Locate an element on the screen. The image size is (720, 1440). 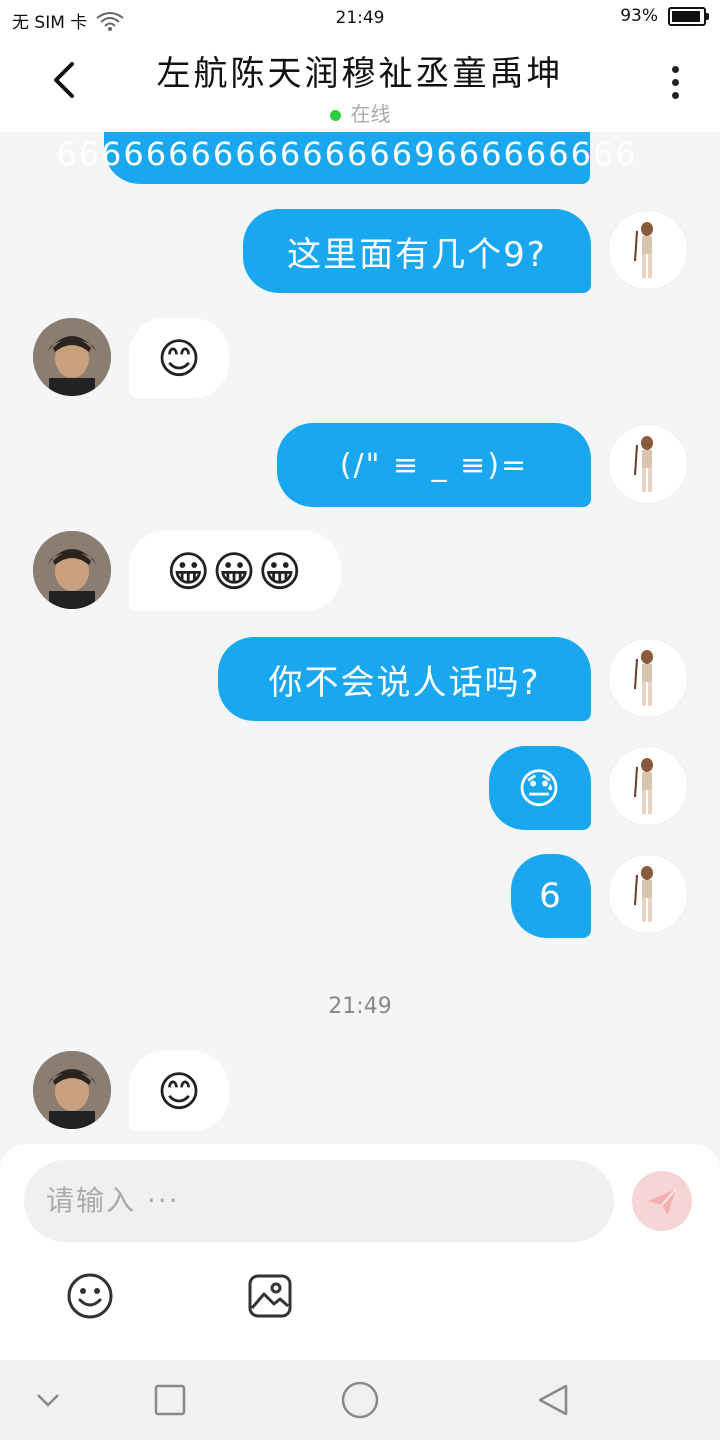
nav-collapse-button is located at coordinates (48, 1400).